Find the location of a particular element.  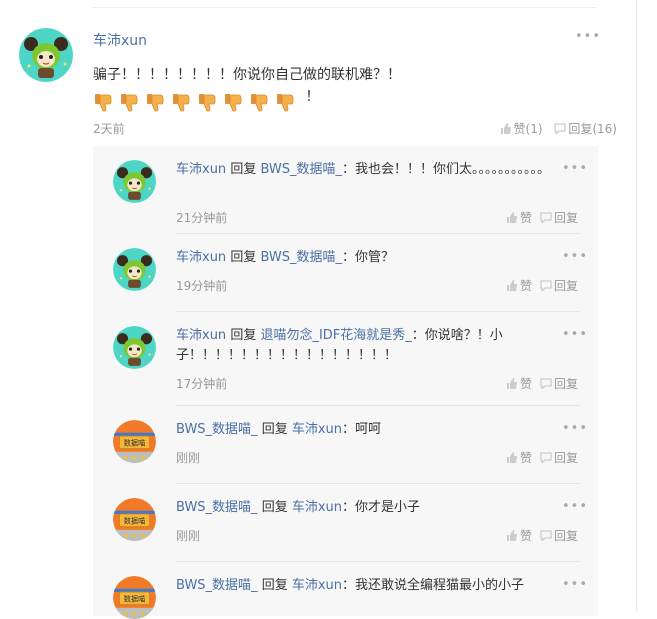

comment-actions: 赞(1) 回复(16) is located at coordinates (554, 128).